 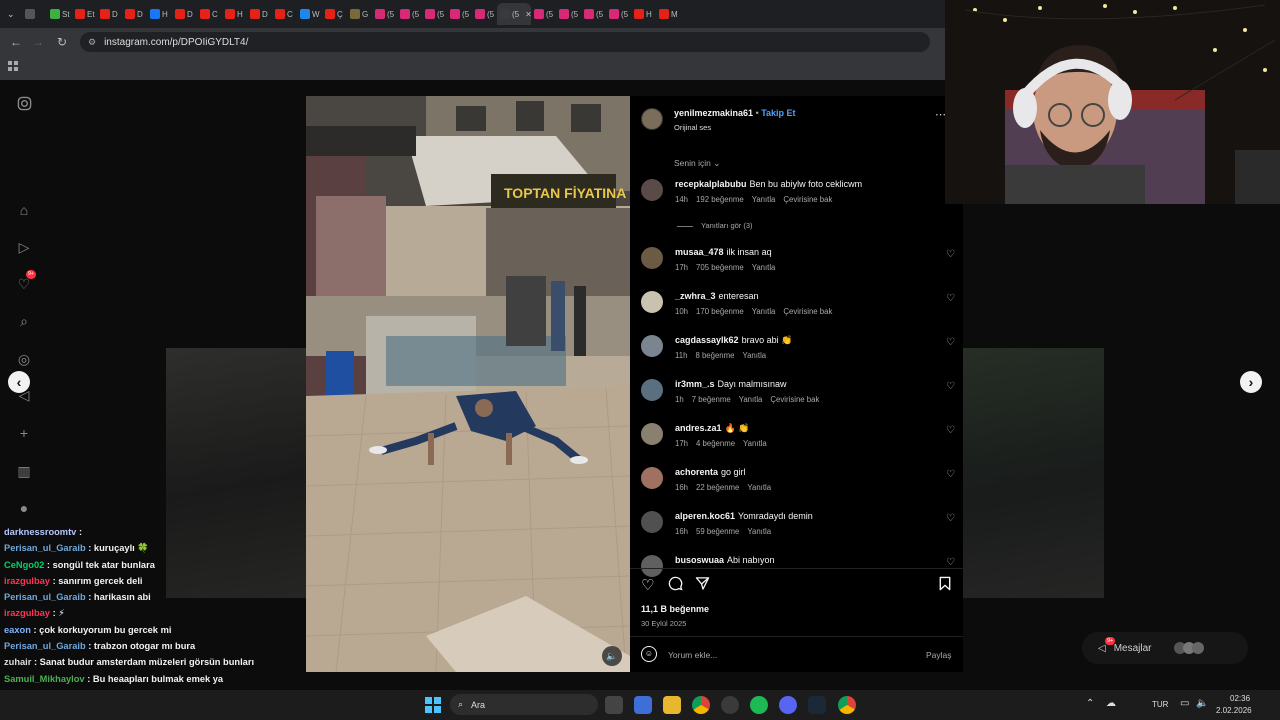 What do you see at coordinates (1111, 703) in the screenshot?
I see `onedrive-icon: ☁` at bounding box center [1111, 703].